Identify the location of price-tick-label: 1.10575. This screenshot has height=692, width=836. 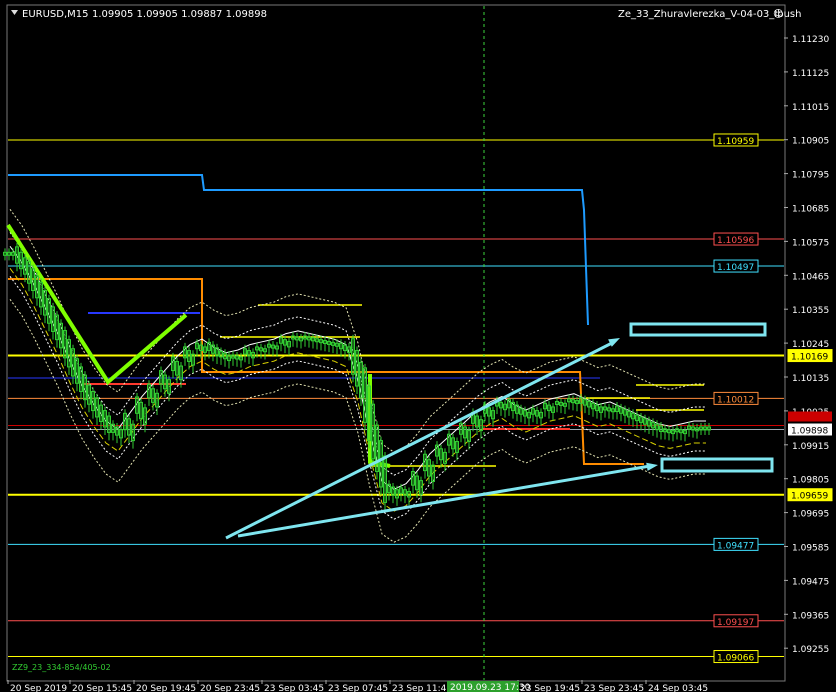
(810, 243).